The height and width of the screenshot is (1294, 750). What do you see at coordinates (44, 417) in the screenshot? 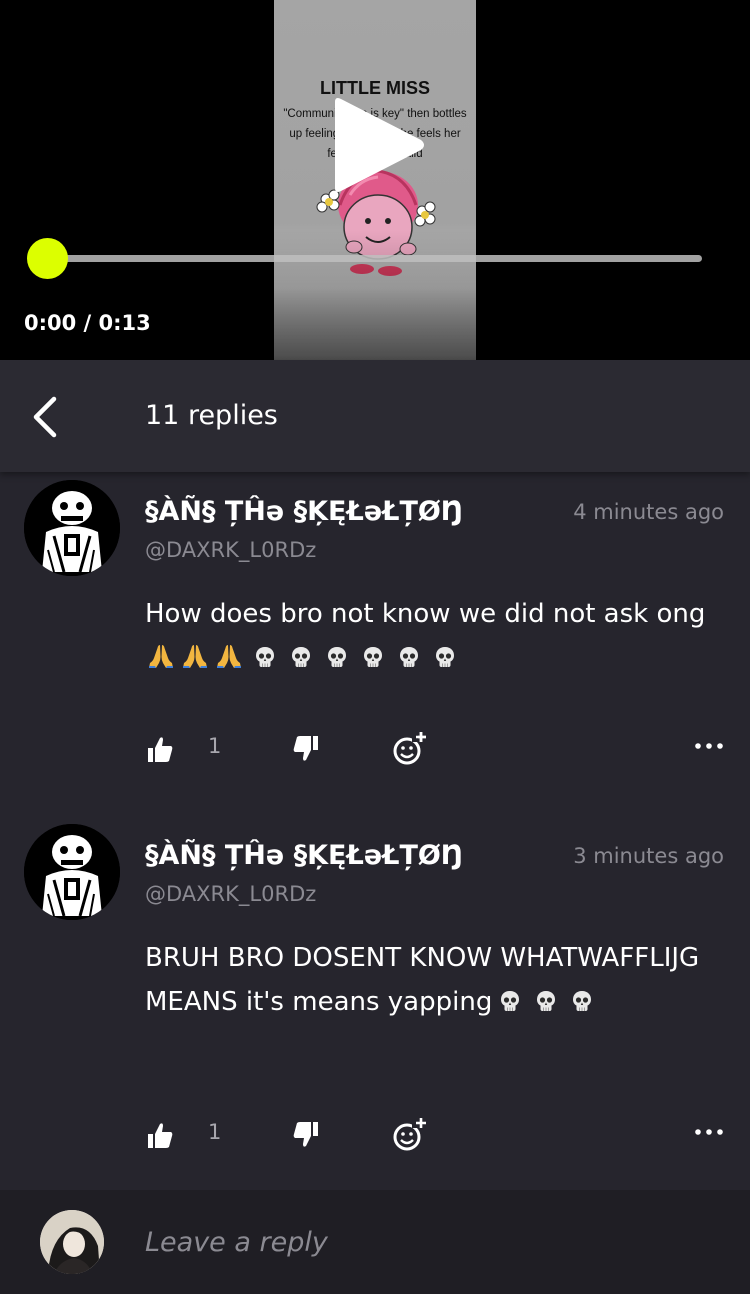
I see `chevron-left-icon` at bounding box center [44, 417].